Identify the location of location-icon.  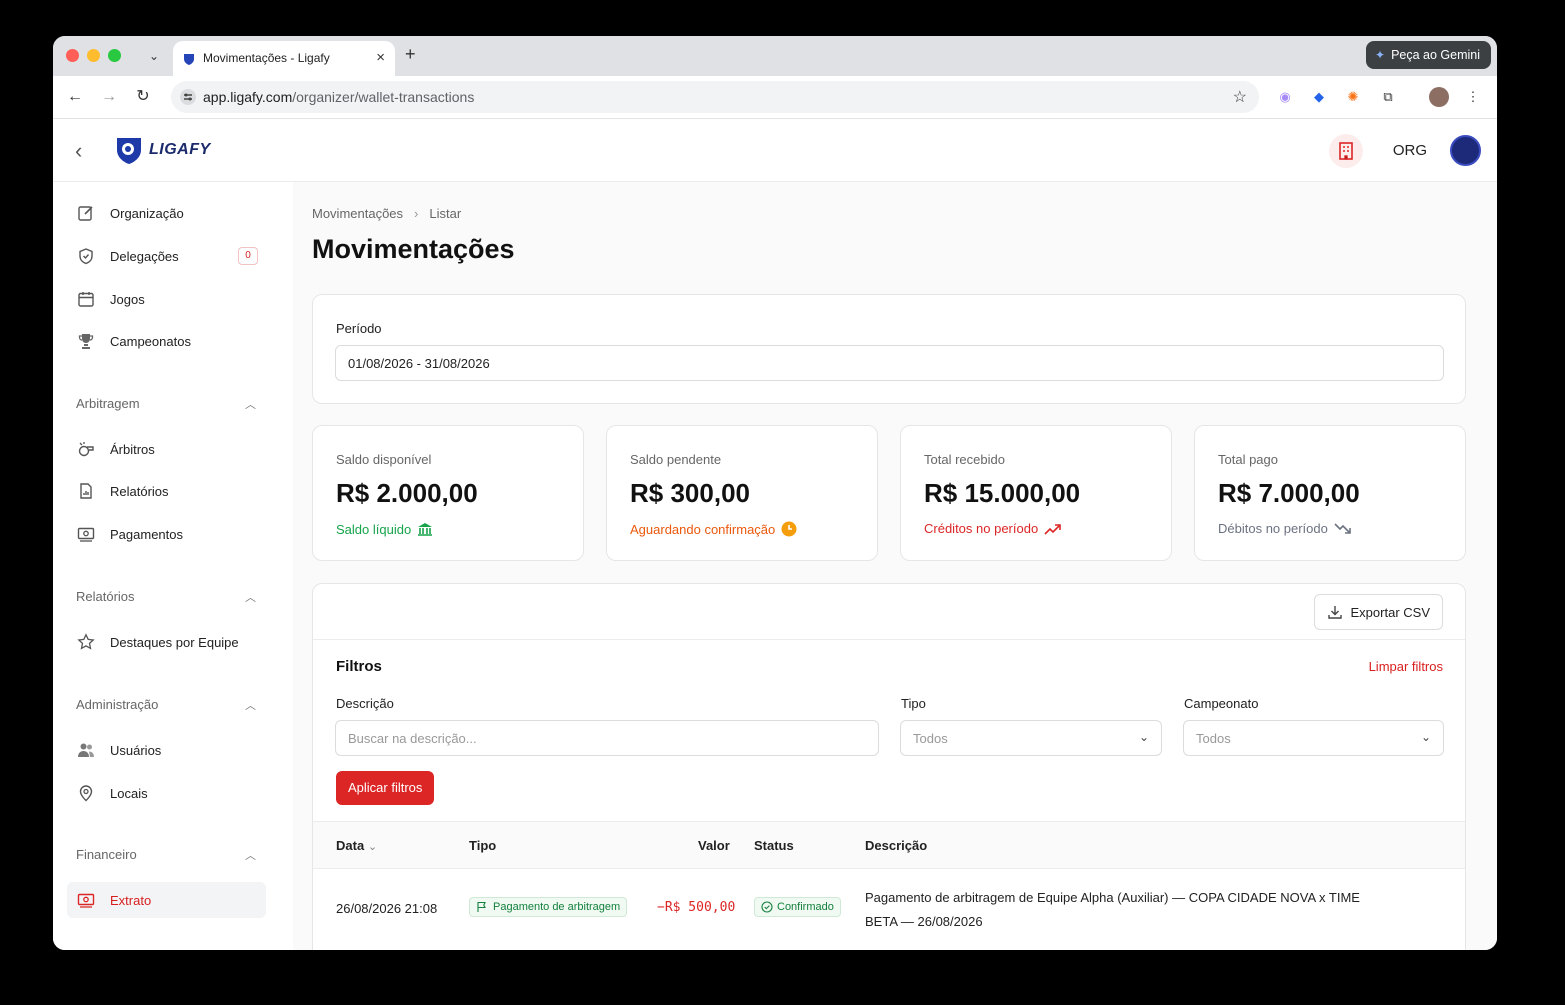
(86, 793).